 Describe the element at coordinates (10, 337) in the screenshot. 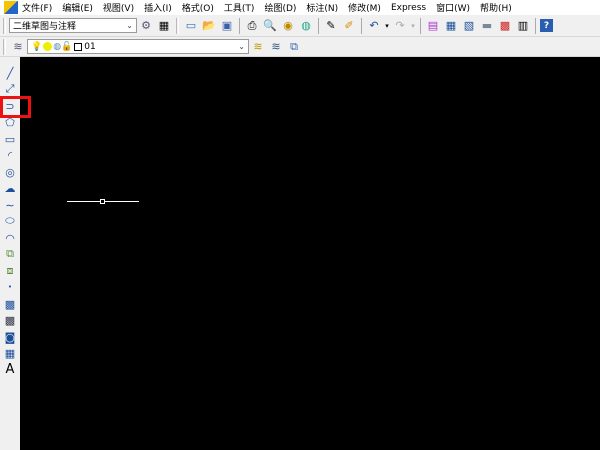

I see `region-icon: ◙` at that location.